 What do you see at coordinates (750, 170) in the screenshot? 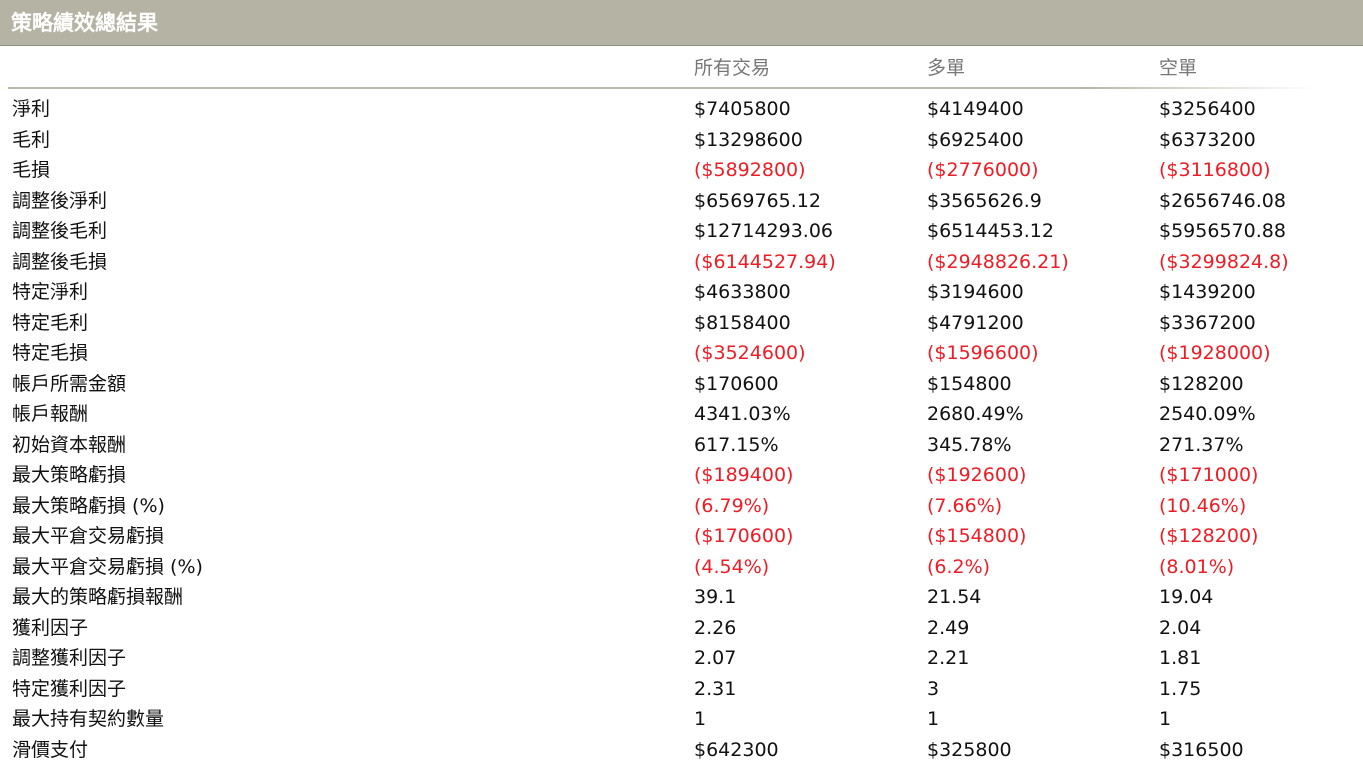
I see `cell-all-trades: ($5892800)` at bounding box center [750, 170].